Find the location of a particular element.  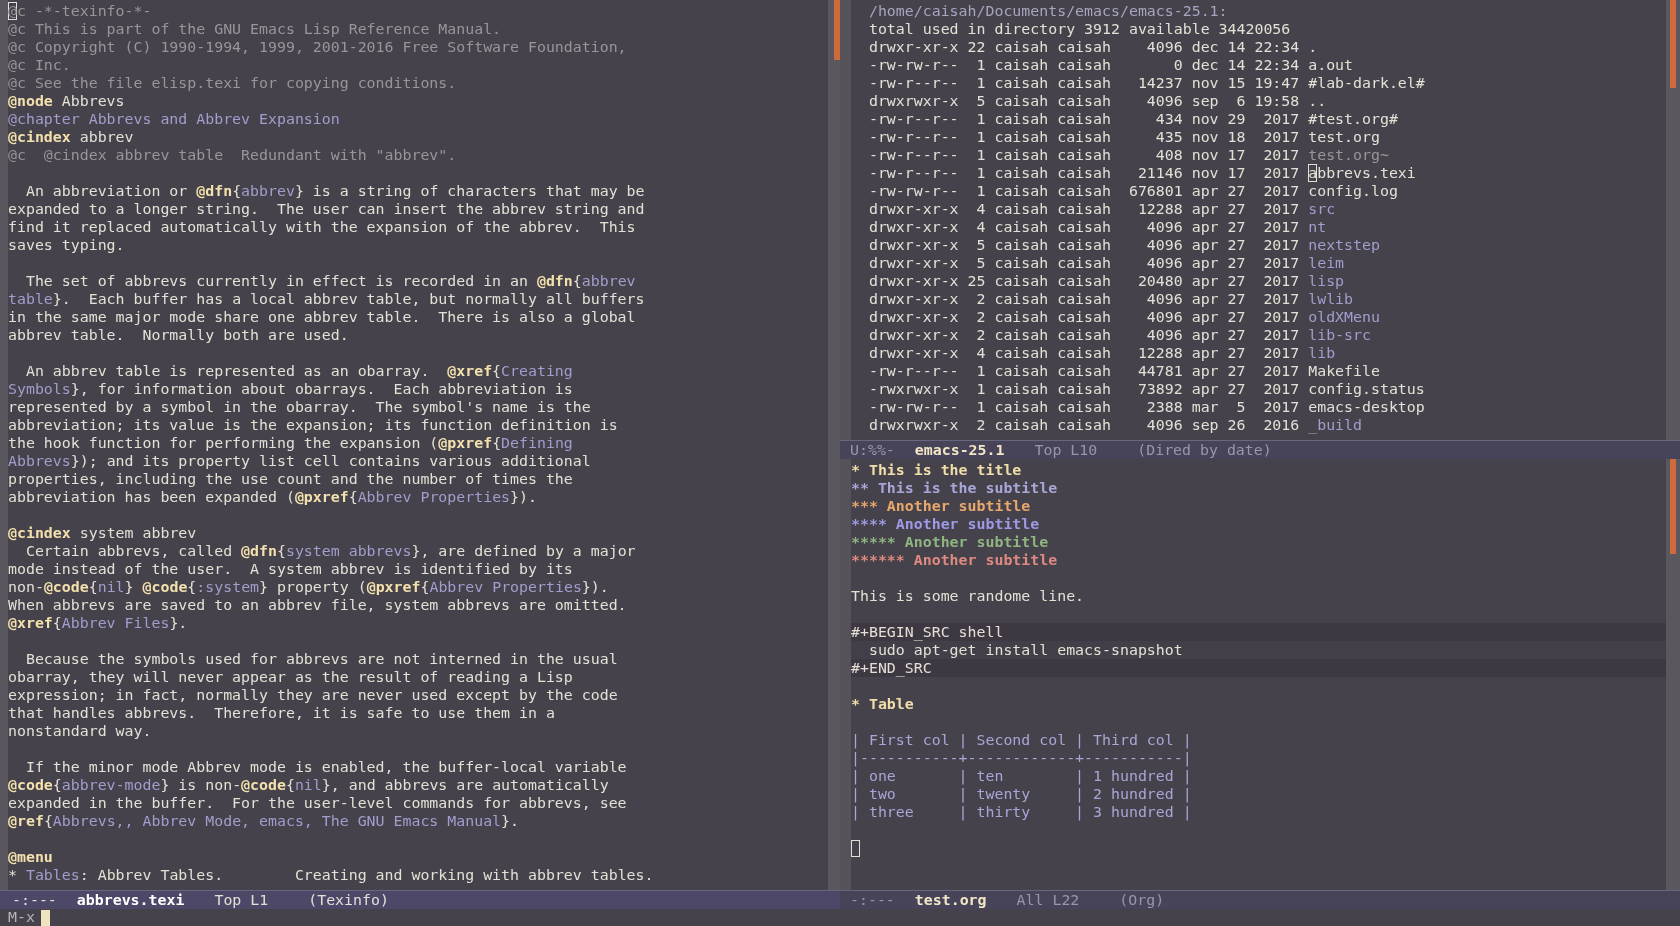

text-line: Symbols}, for information about obarrays. Each abbreviation is is located at coordinates (291, 389).